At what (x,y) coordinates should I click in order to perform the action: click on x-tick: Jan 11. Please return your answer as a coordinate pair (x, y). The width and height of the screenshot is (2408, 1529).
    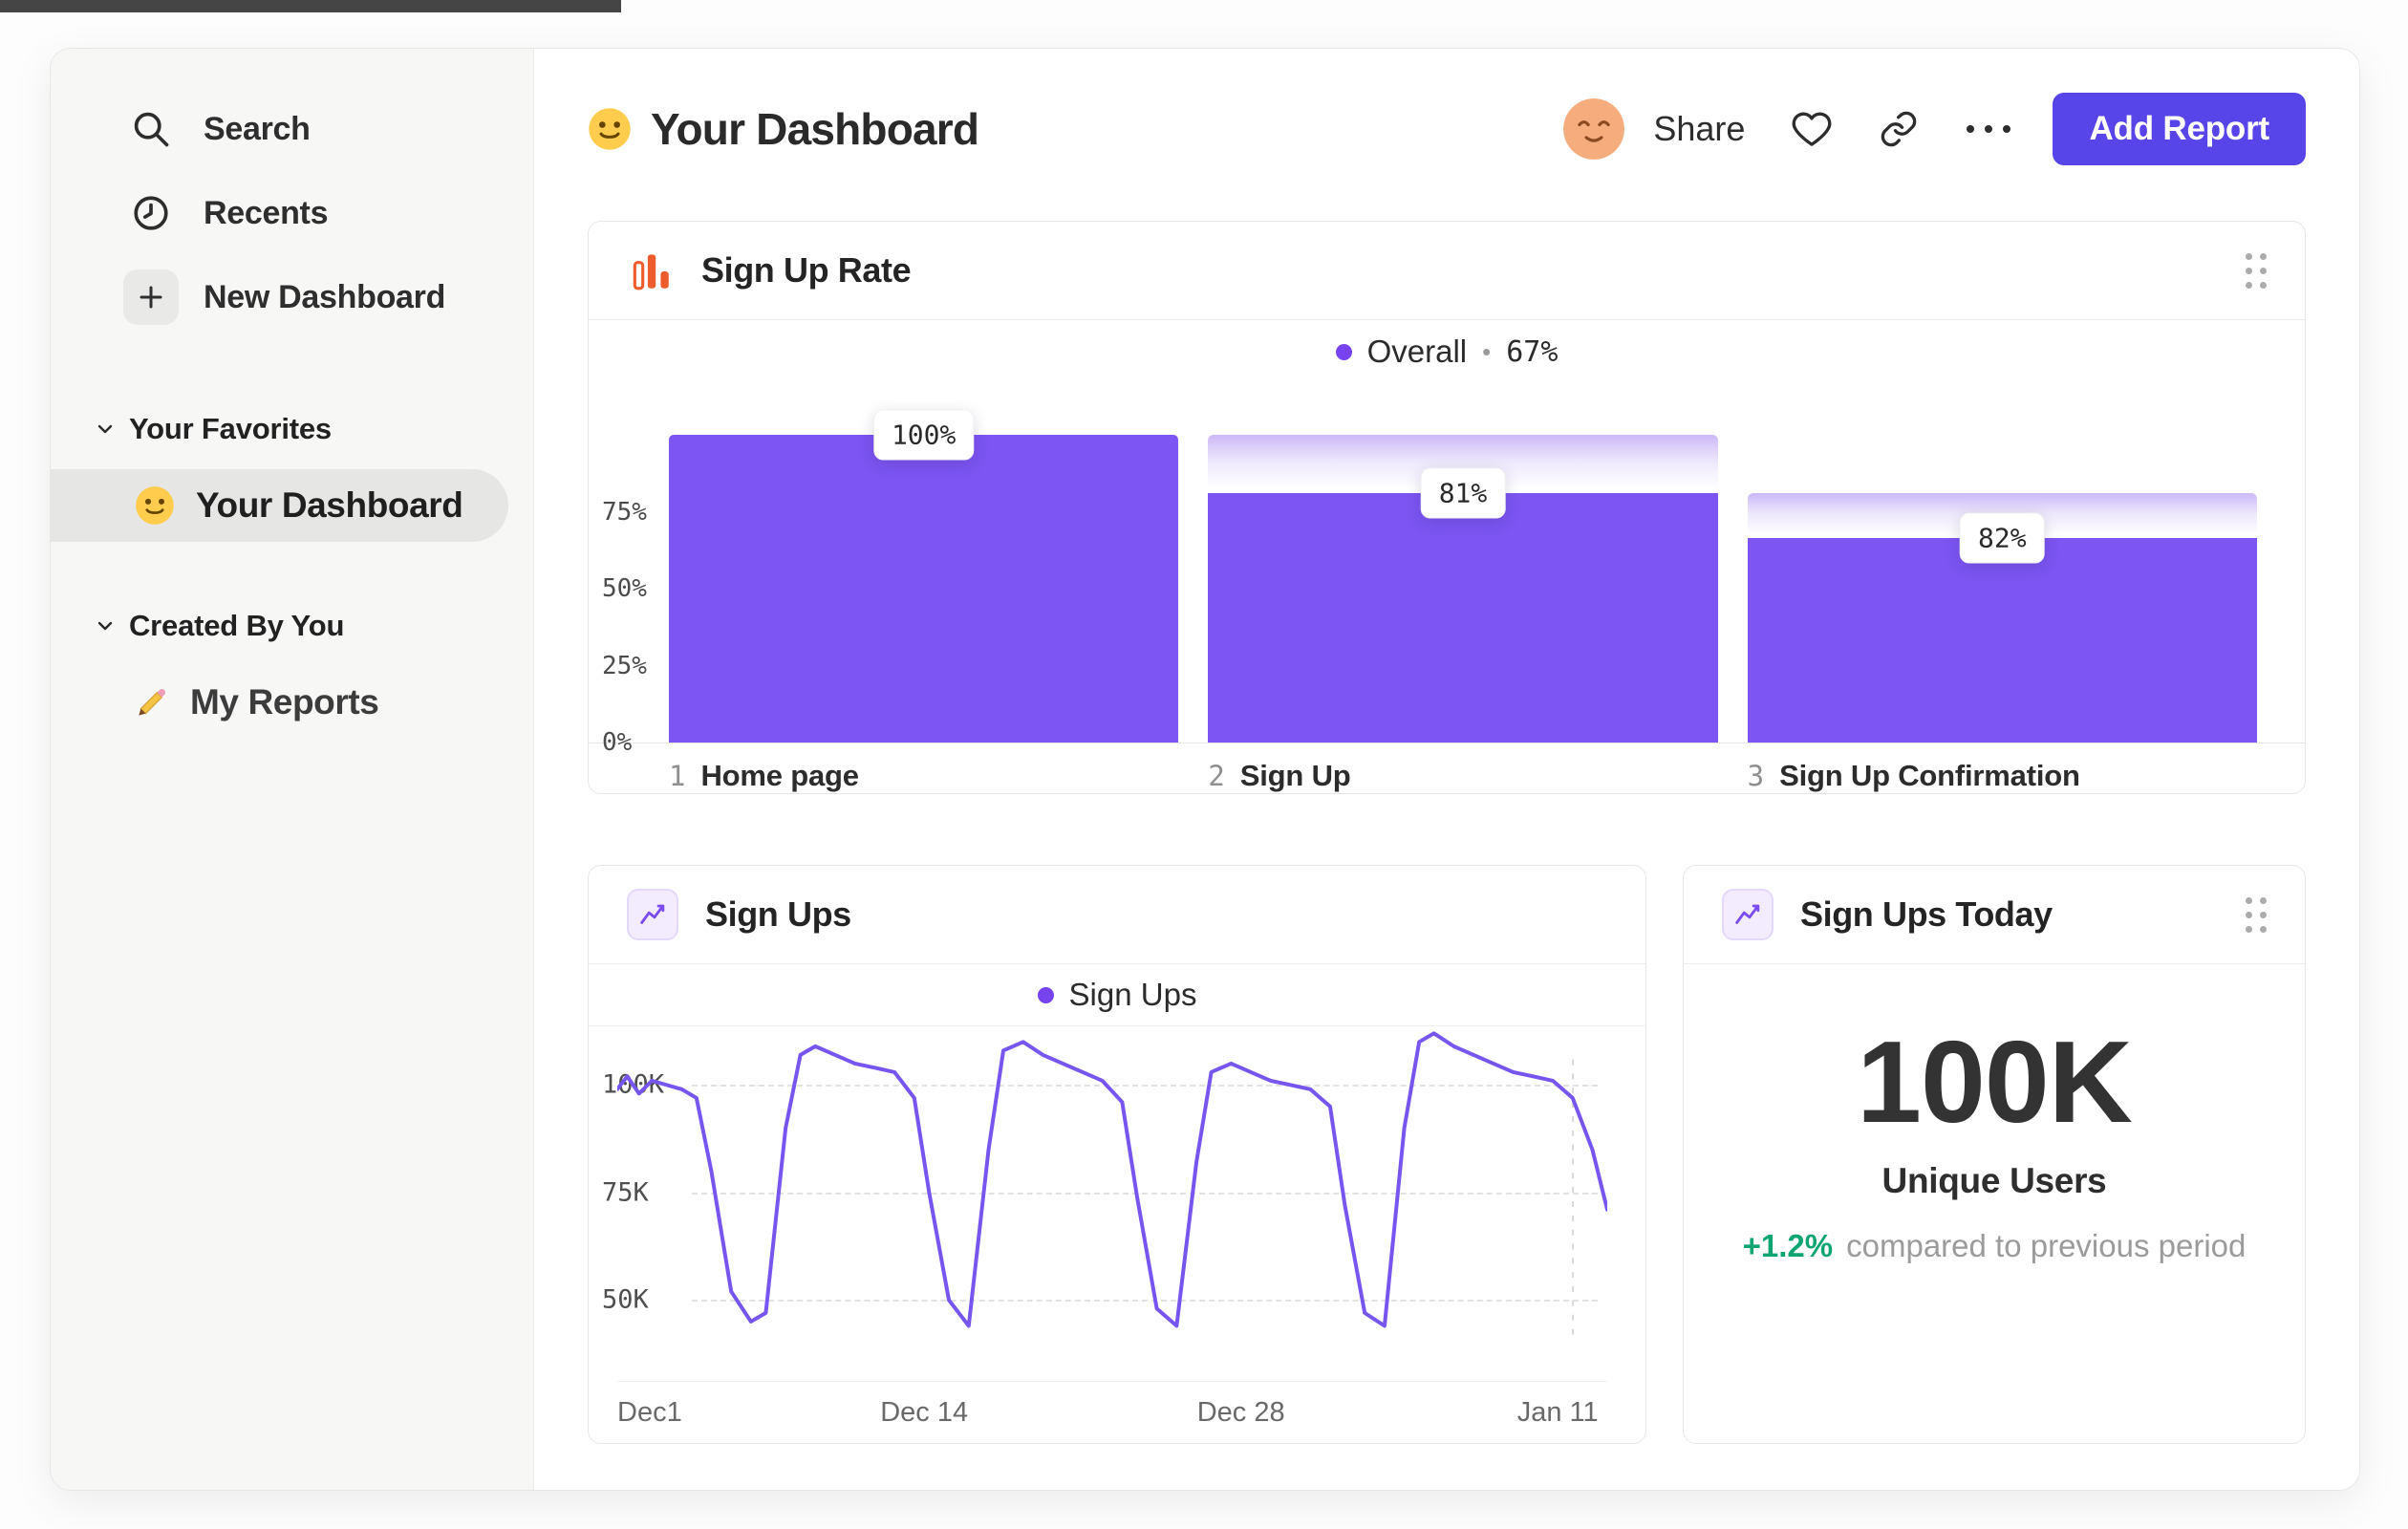
    Looking at the image, I should click on (1558, 1412).